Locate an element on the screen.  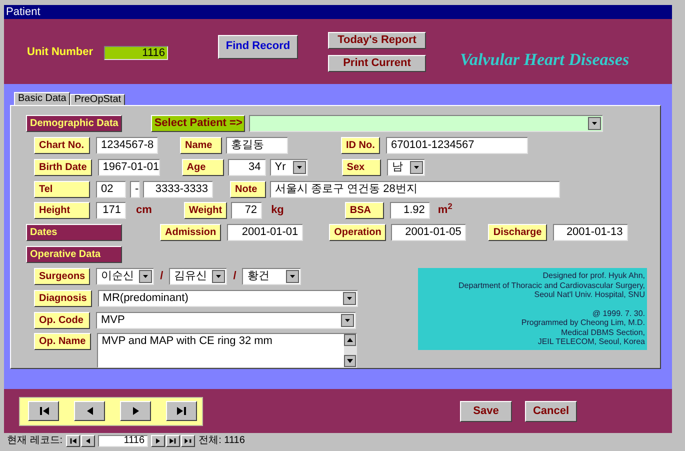
new-record-button is located at coordinates (187, 440).